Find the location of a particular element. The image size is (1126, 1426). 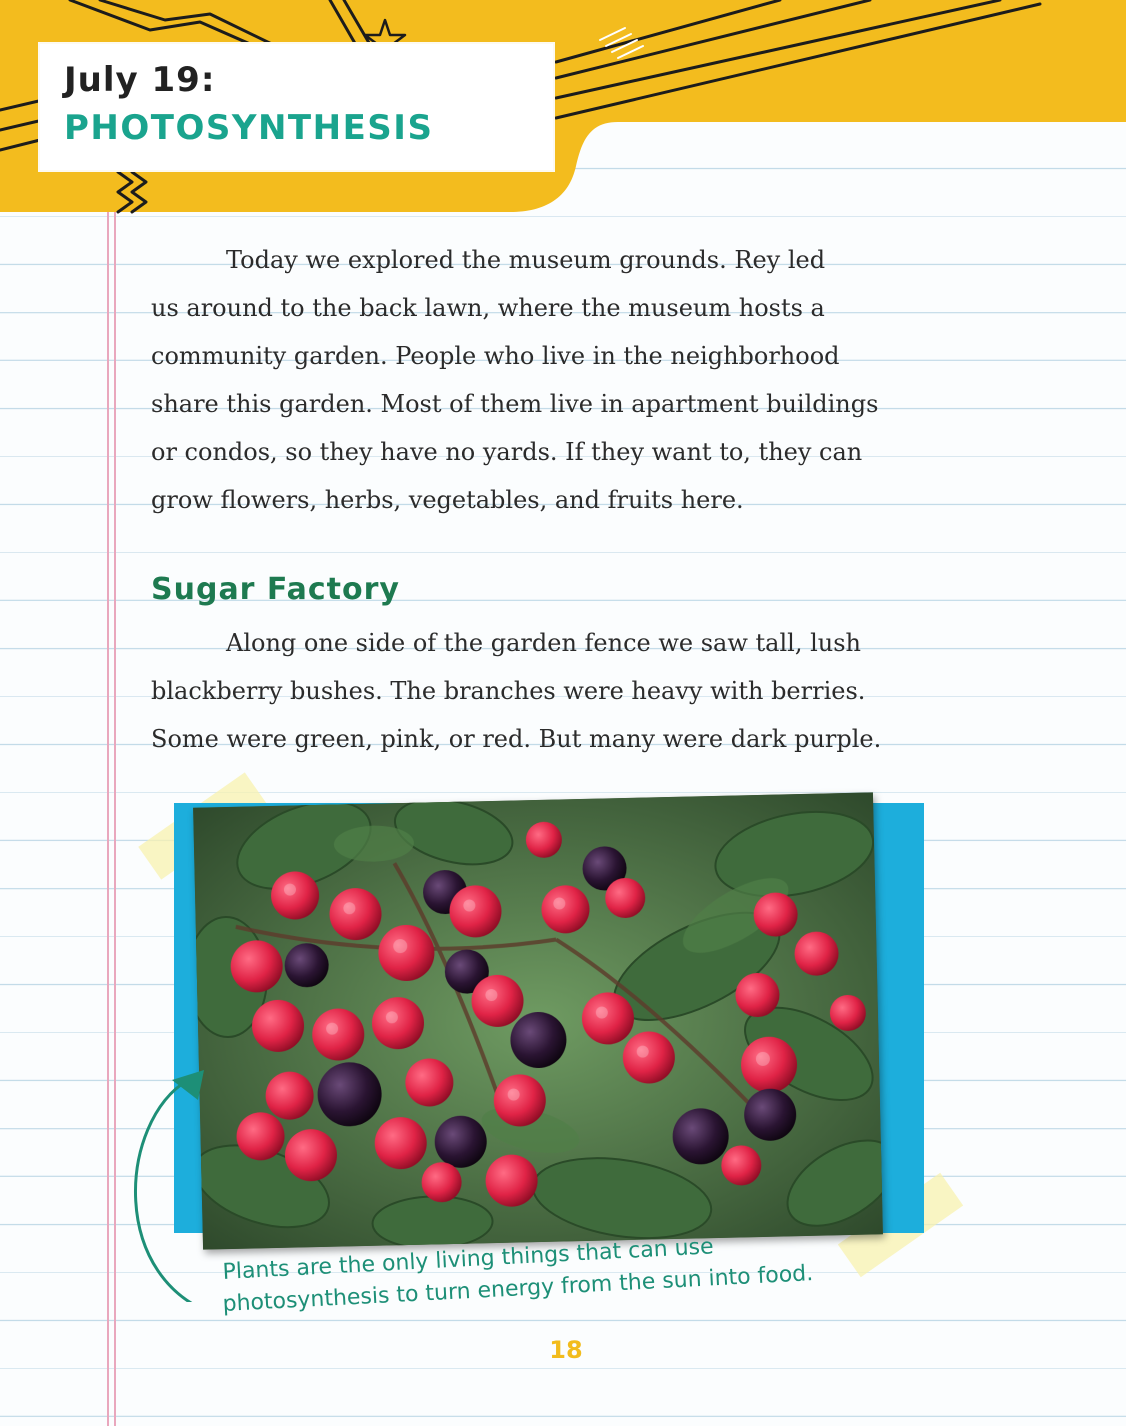

margin-line-left is located at coordinates (108, 819).